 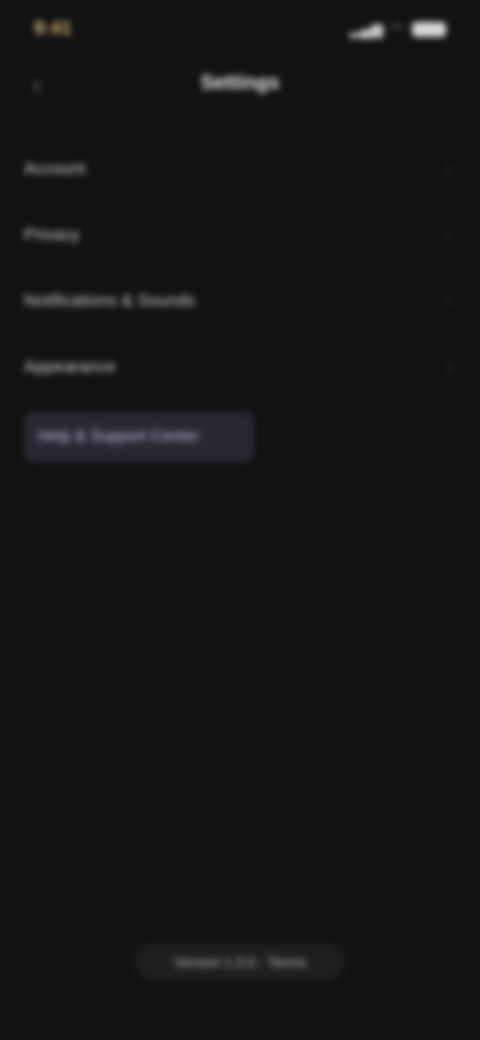 What do you see at coordinates (429, 29) in the screenshot?
I see `battery-icon` at bounding box center [429, 29].